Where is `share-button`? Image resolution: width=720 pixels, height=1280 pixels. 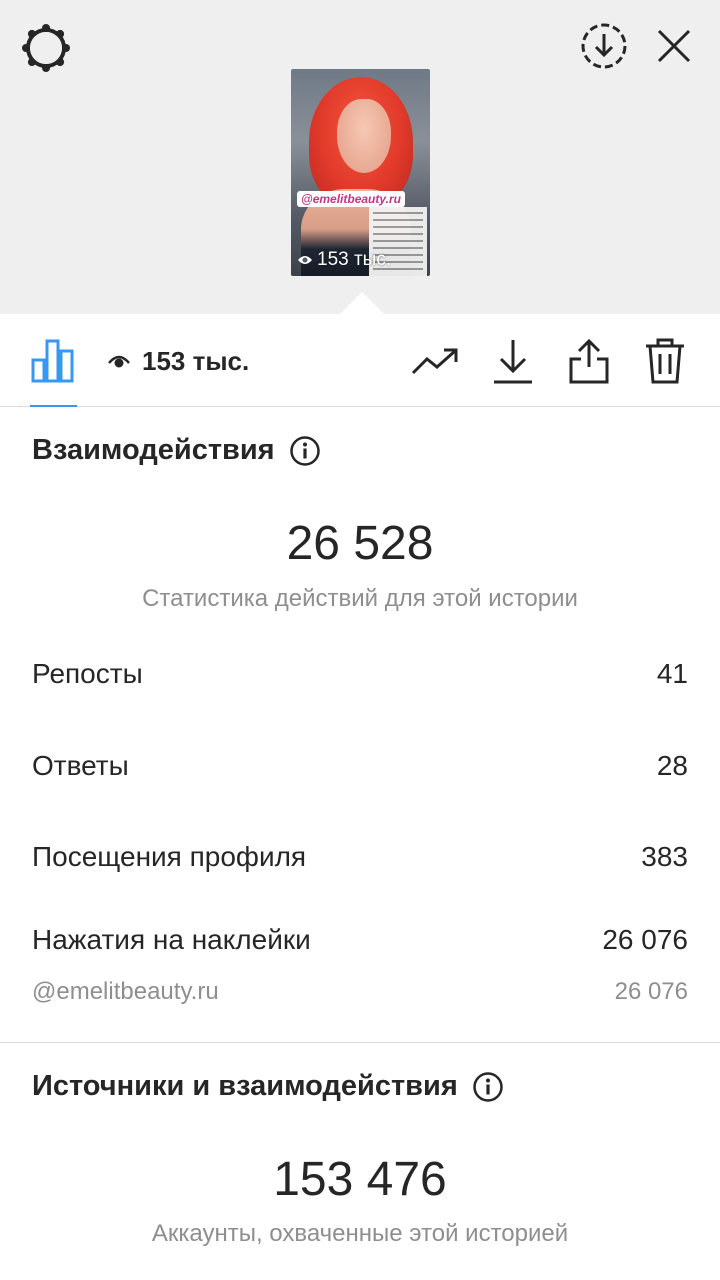 share-button is located at coordinates (589, 361).